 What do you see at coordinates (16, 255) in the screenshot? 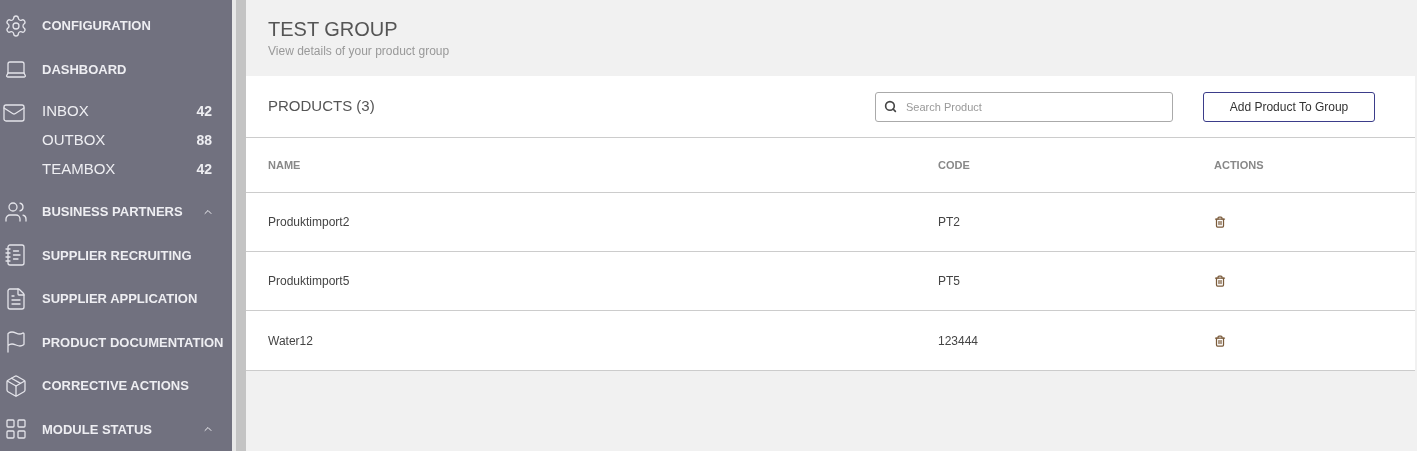
I see `notepad-icon` at bounding box center [16, 255].